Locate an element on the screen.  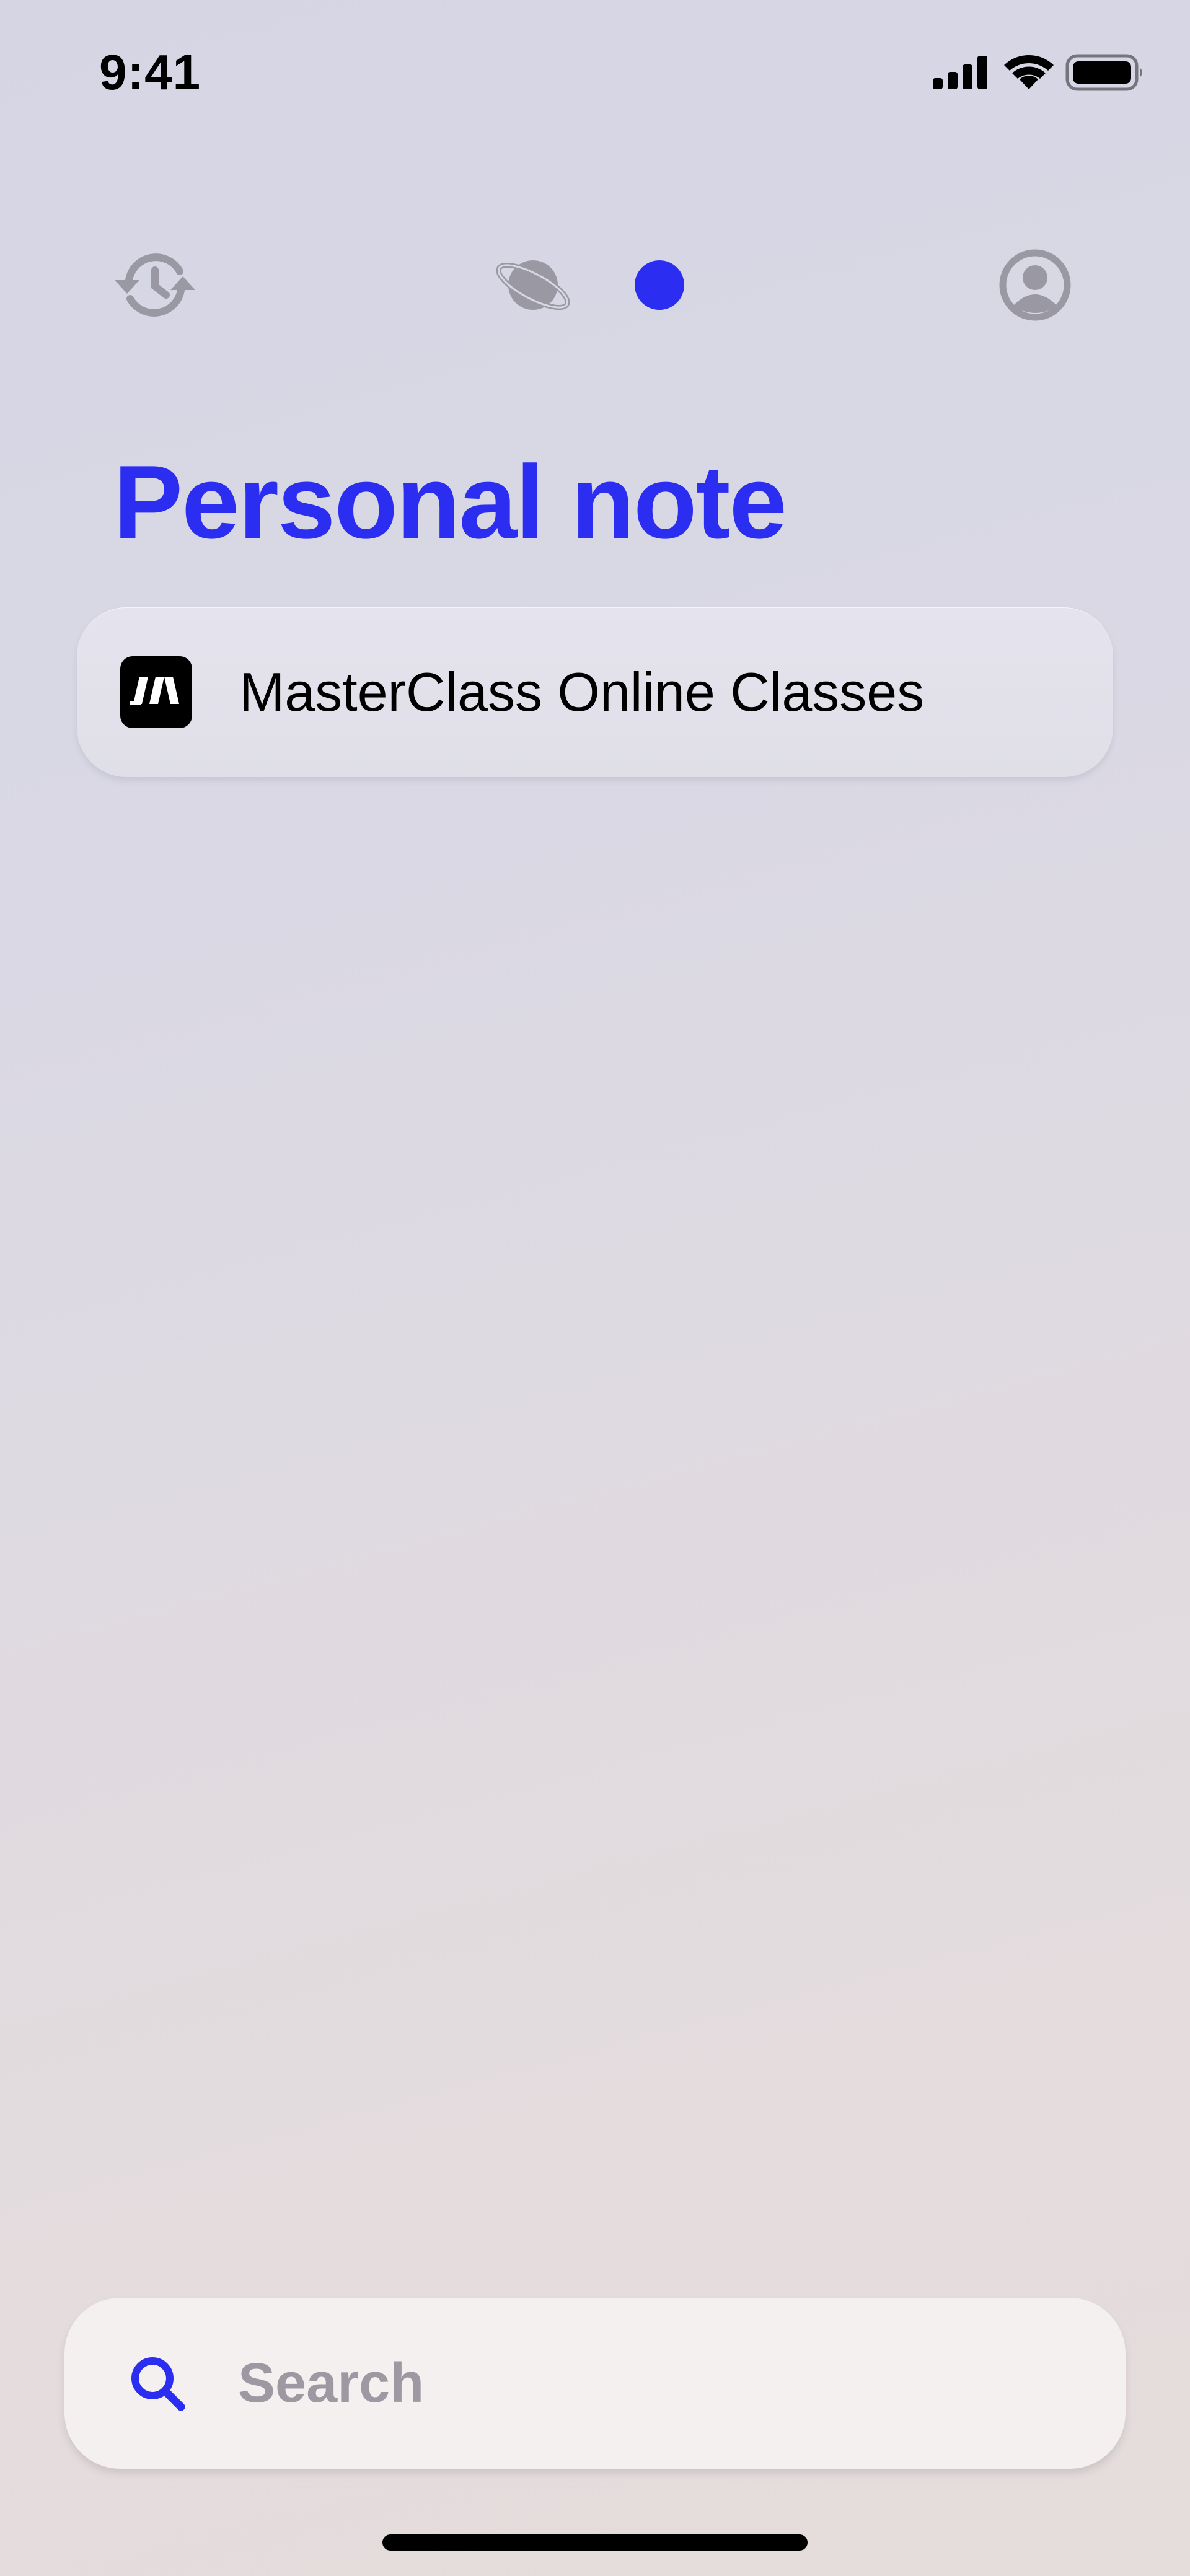
list-item: MasterClass Online Classes is located at coordinates (595, 692).